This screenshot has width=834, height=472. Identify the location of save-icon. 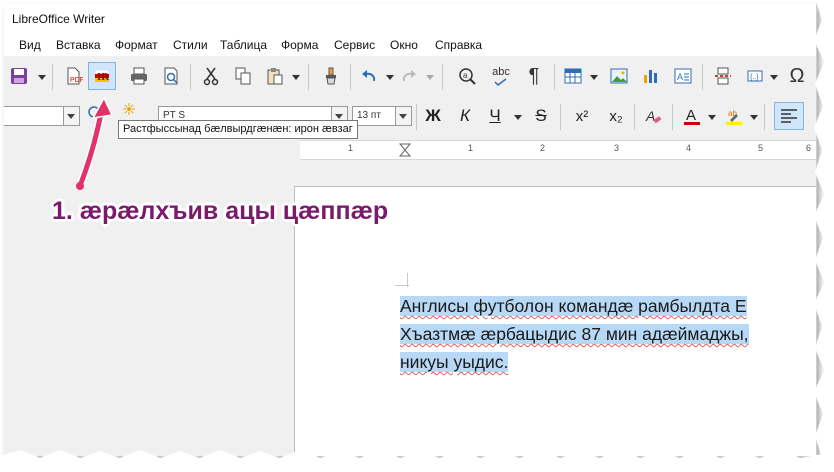
(19, 76).